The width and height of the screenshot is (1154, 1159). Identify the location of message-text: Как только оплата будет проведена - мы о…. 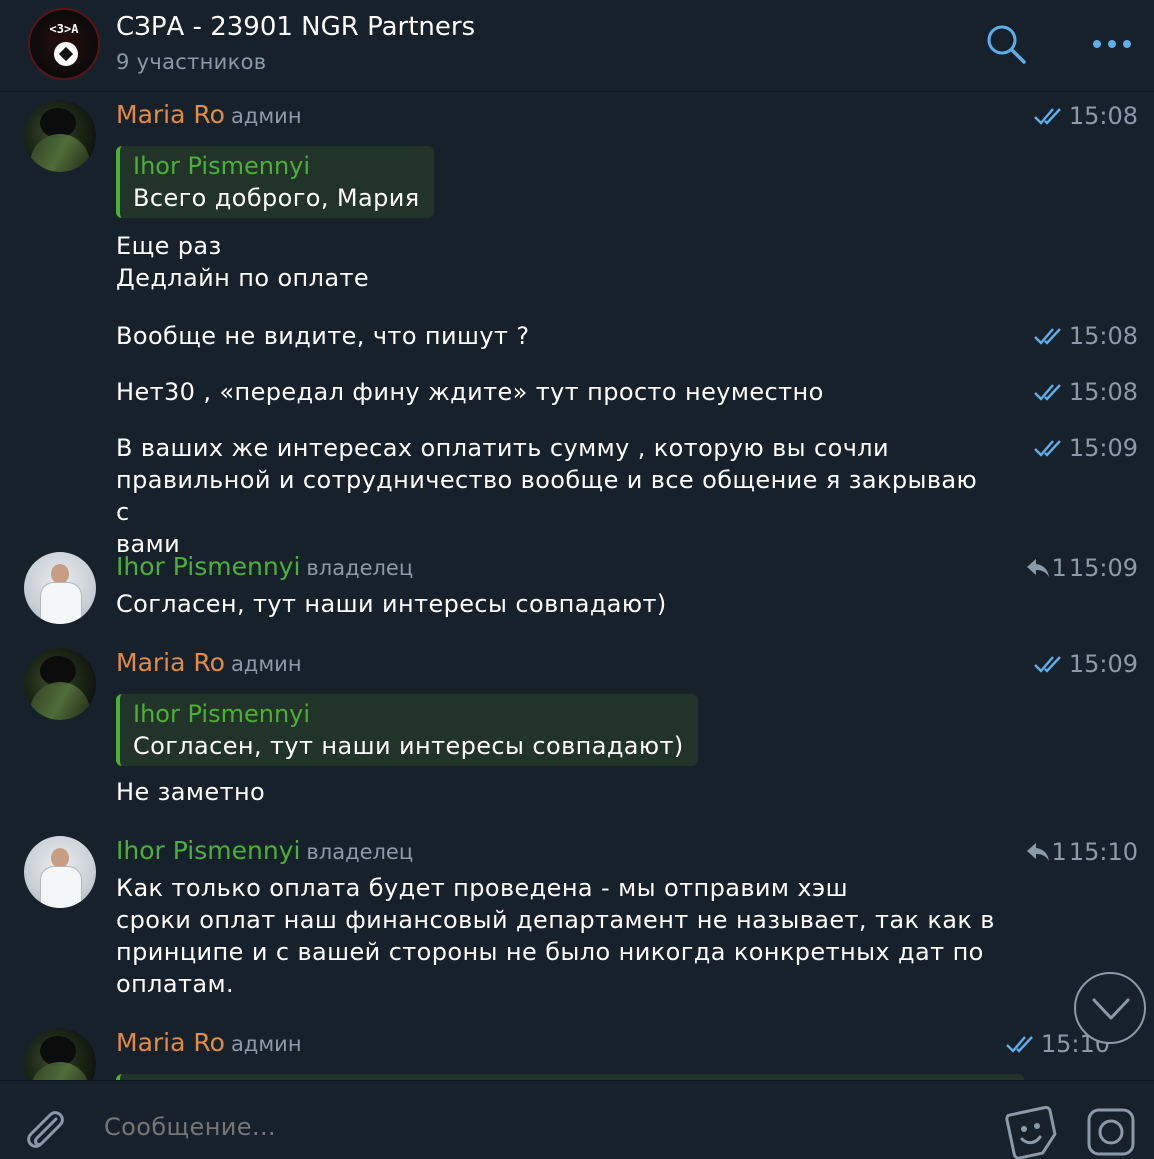
(556, 936).